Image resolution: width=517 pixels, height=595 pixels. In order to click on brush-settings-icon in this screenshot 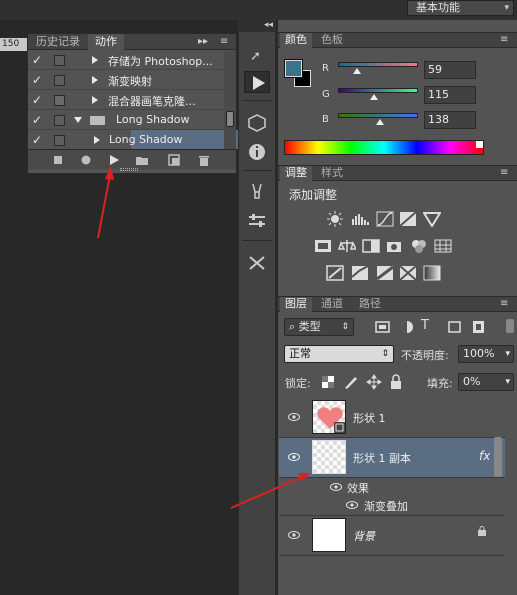, I will do `click(257, 221)`.